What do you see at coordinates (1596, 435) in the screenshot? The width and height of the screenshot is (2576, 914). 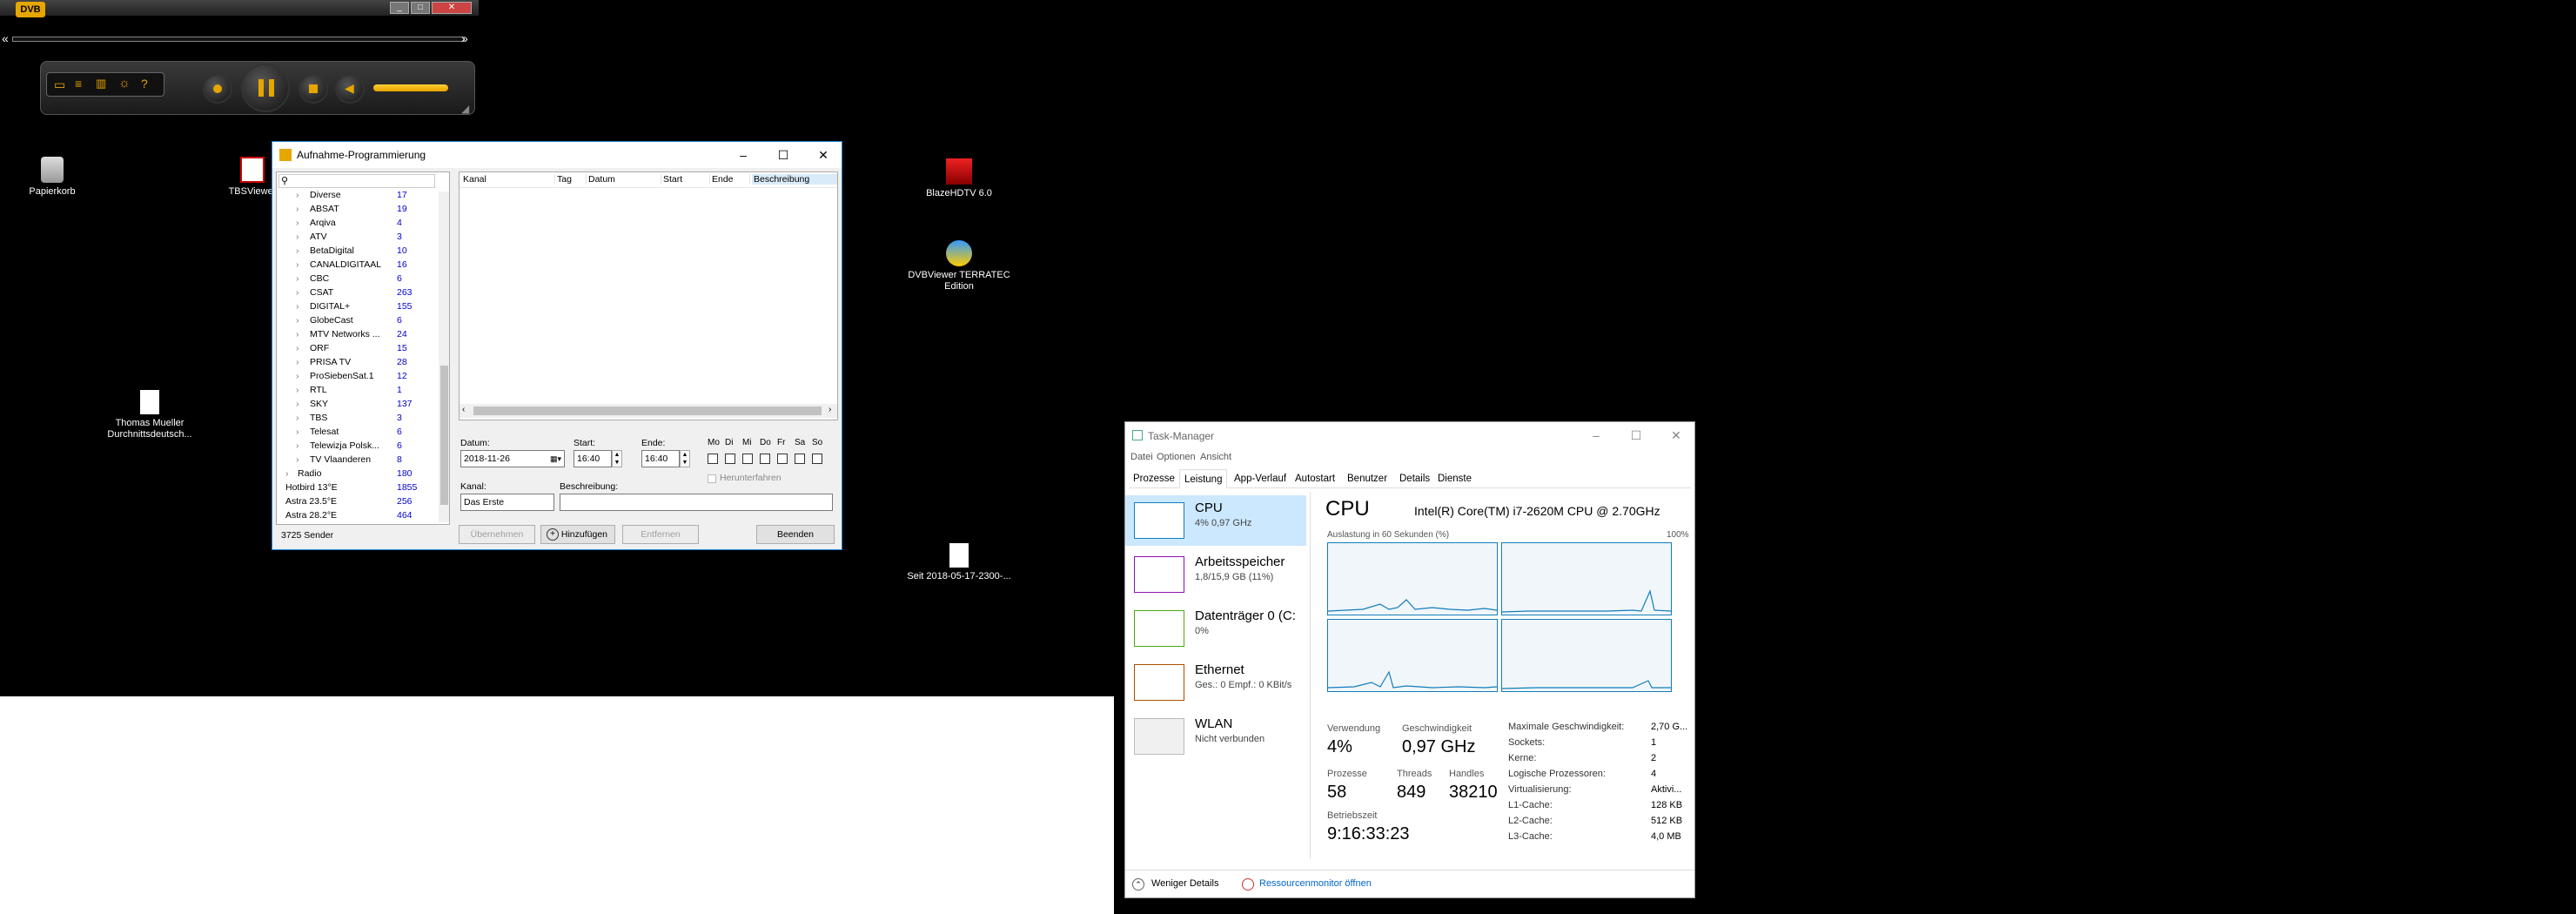 I see `tm-minimize-button: –` at bounding box center [1596, 435].